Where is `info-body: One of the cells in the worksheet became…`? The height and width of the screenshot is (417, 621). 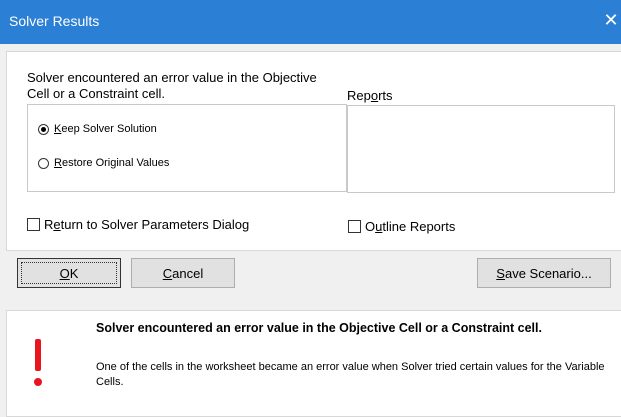 info-body: One of the cells in the worksheet became… is located at coordinates (350, 374).